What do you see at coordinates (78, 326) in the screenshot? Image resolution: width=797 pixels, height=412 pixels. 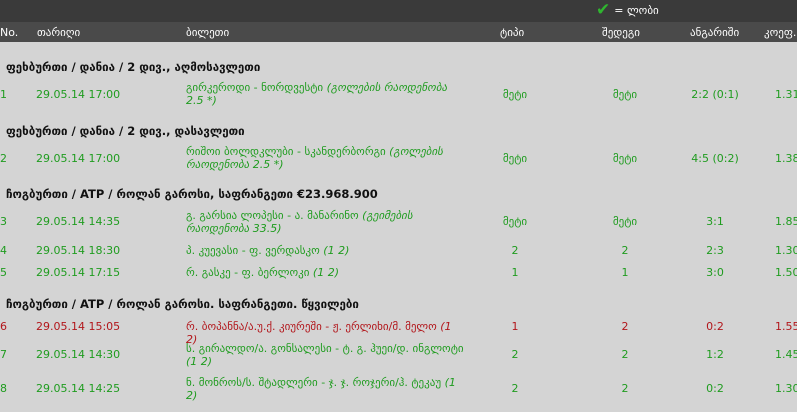 I see `row-date: 29.05.14 15:05` at bounding box center [78, 326].